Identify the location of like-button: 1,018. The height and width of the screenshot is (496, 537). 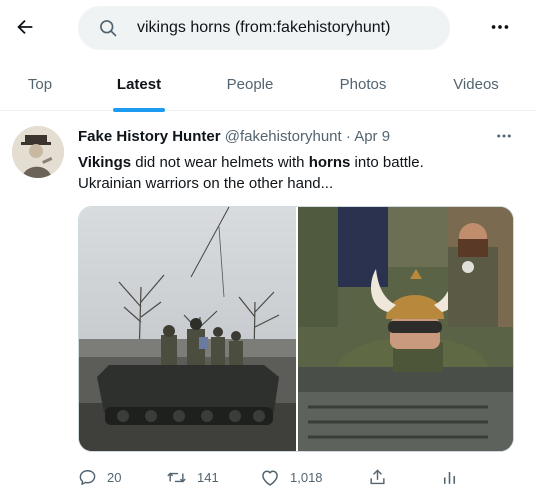
(291, 477).